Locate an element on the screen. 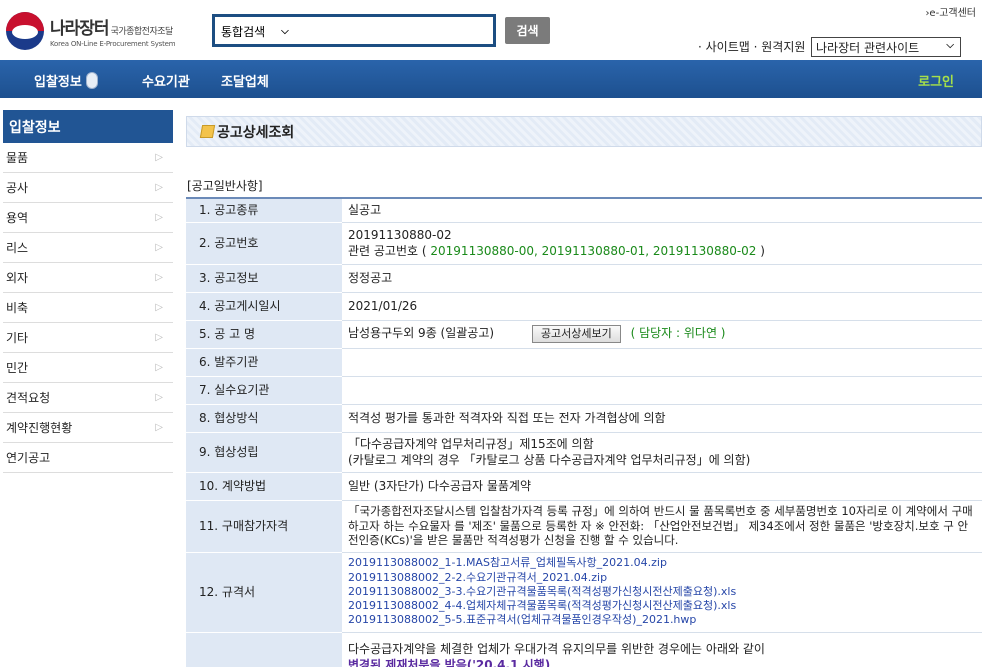 This screenshot has width=982, height=667. pencil-icon is located at coordinates (207, 131).